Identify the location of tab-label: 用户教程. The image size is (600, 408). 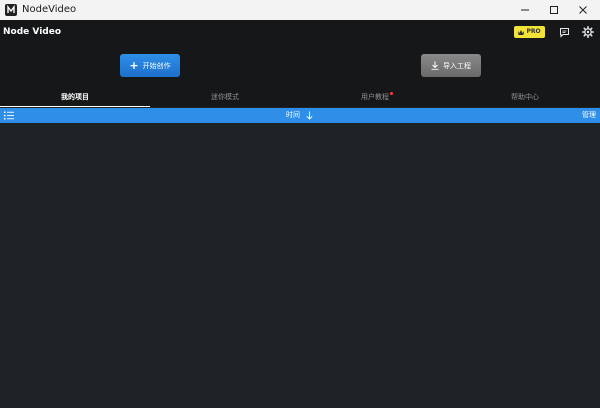
(375, 97).